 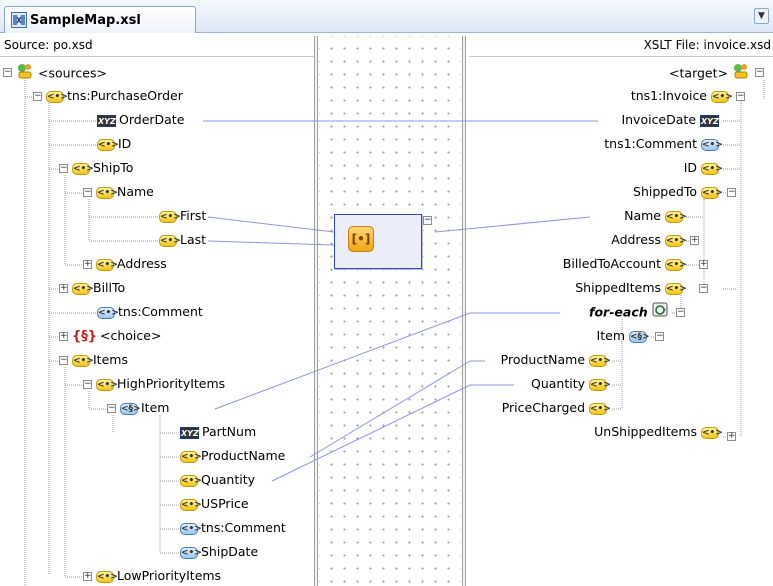 What do you see at coordinates (193, 239) in the screenshot?
I see `node-label: Last` at bounding box center [193, 239].